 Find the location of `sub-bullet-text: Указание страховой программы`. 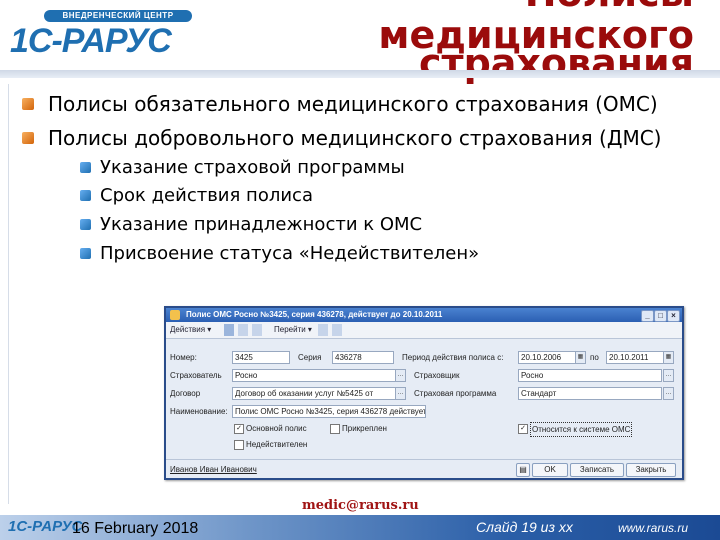

sub-bullet-text: Указание страховой программы is located at coordinates (252, 167).